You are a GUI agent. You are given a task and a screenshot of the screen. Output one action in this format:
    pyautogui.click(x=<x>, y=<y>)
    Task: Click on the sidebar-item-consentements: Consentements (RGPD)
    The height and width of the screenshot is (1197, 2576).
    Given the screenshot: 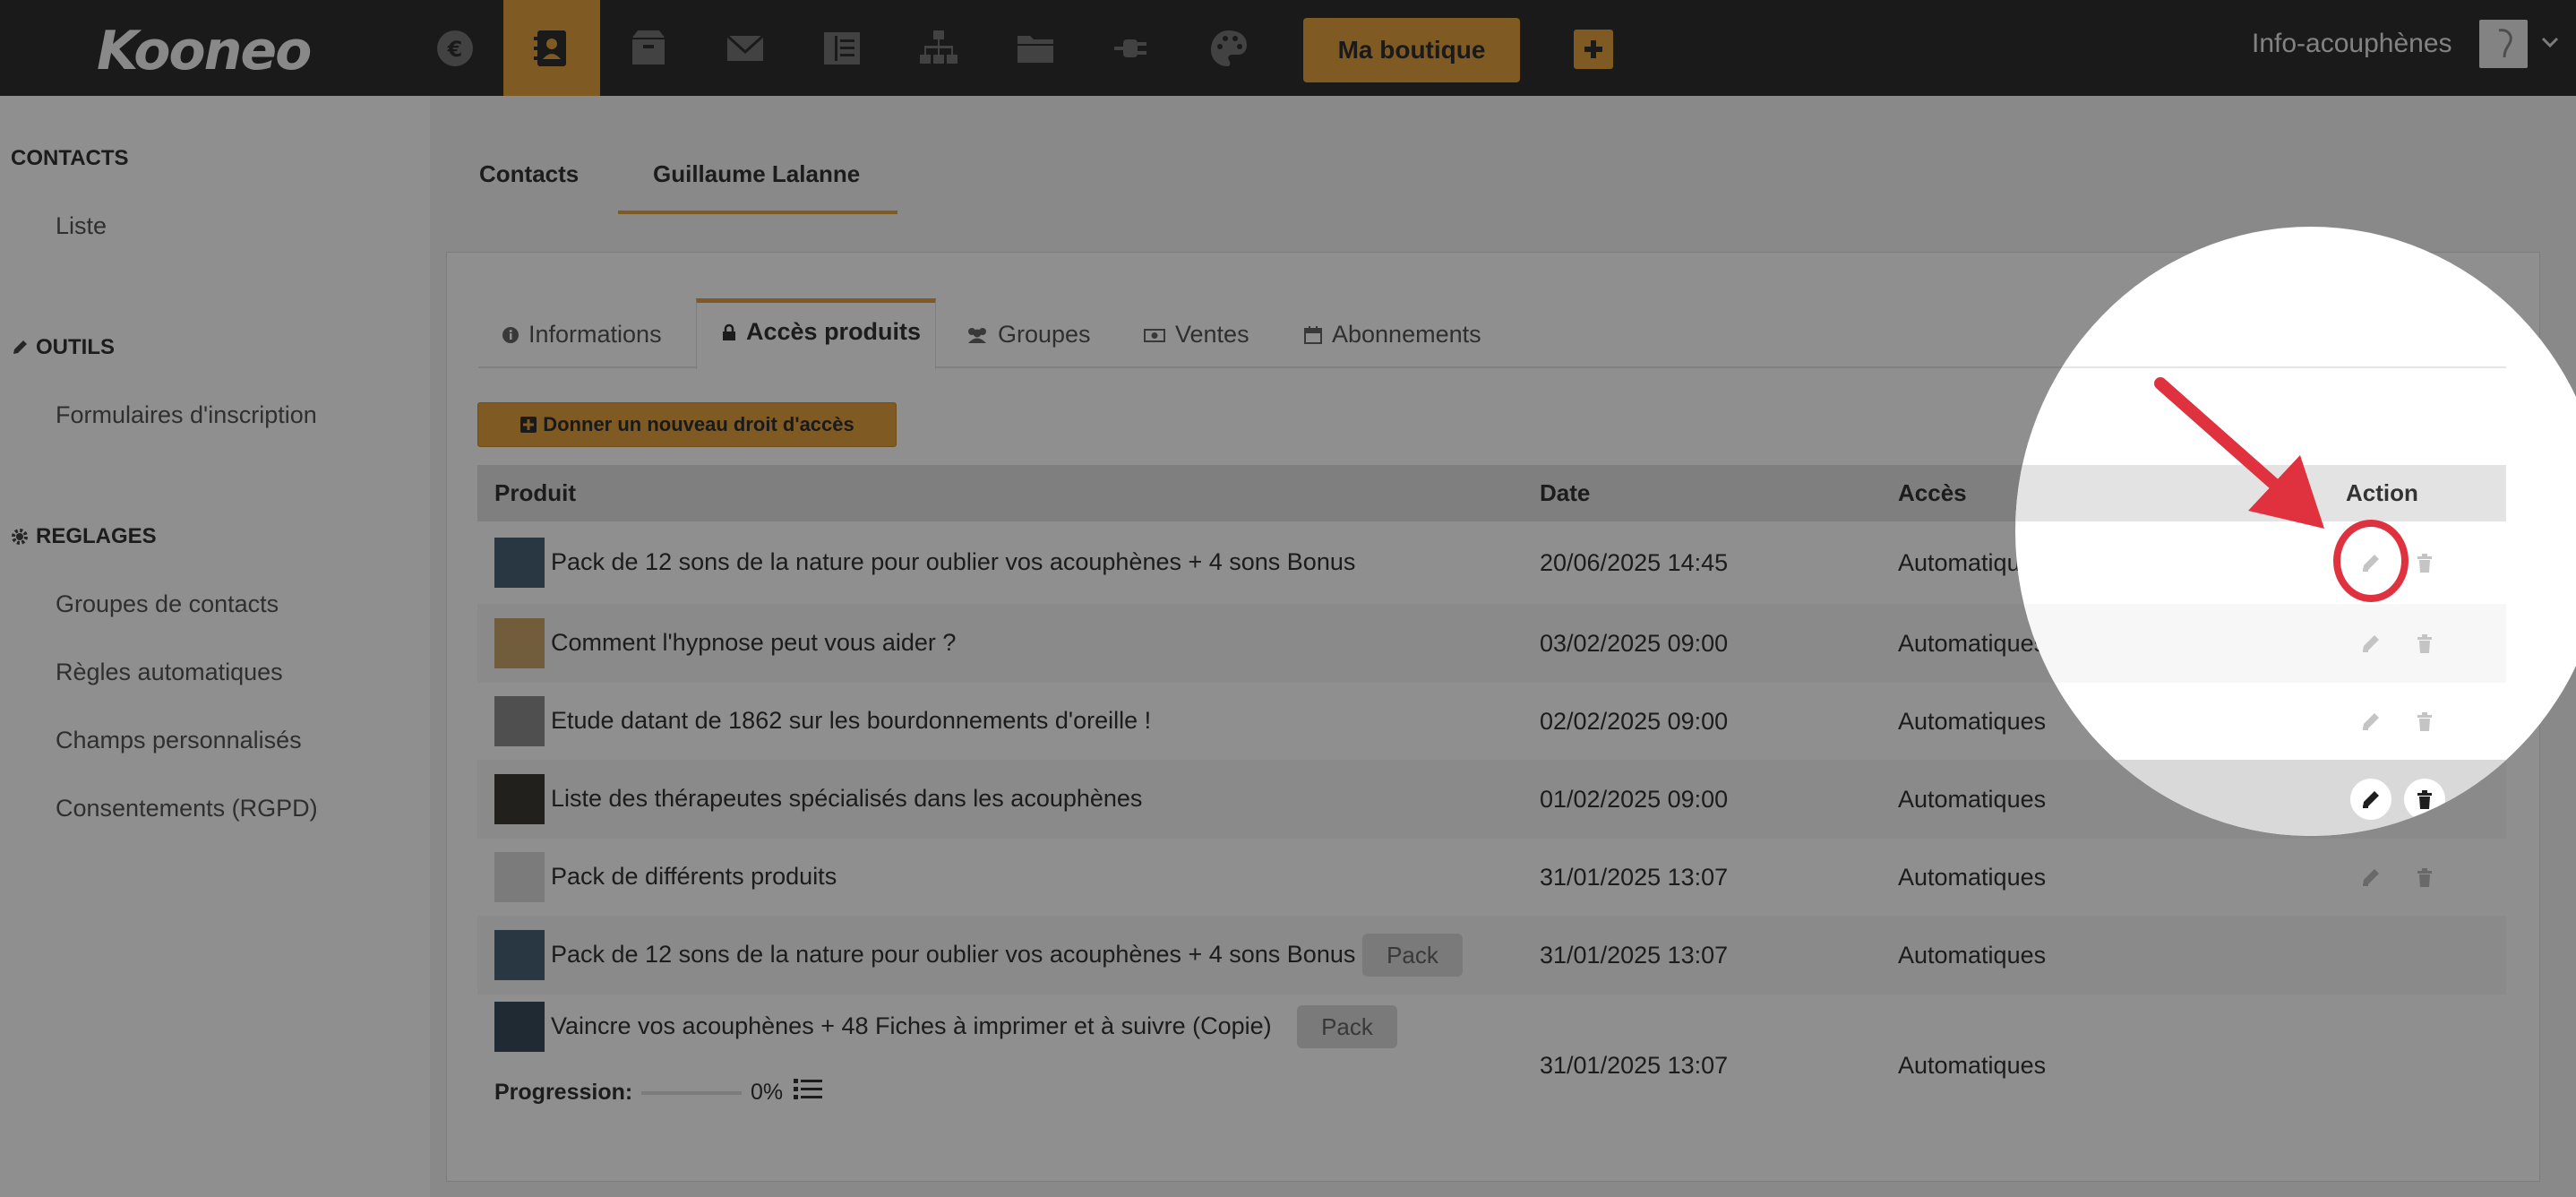 What is the action you would take?
    pyautogui.click(x=187, y=808)
    